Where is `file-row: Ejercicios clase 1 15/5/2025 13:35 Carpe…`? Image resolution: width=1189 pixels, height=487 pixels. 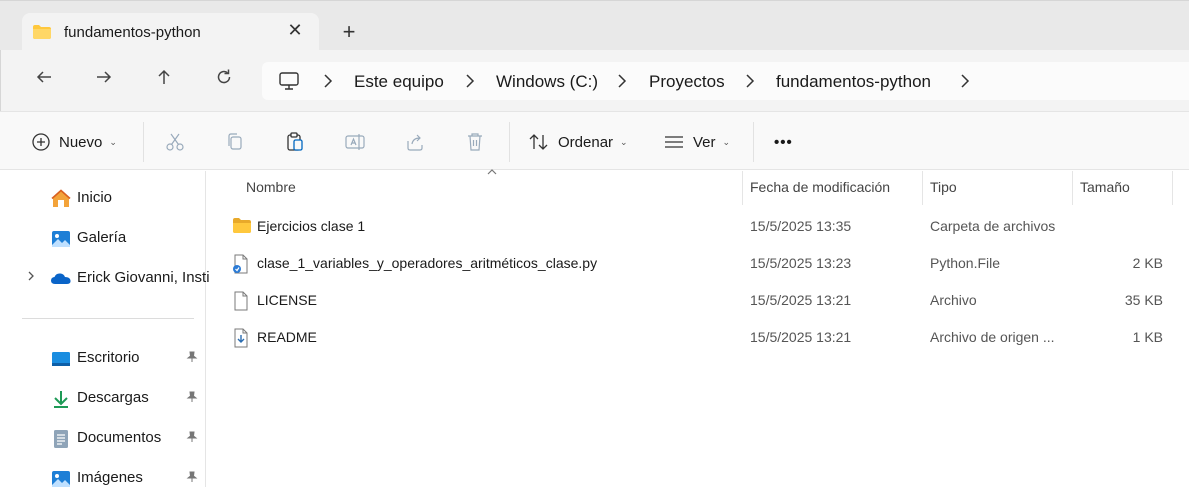
file-row: Ejercicios clase 1 15/5/2025 13:35 Carpe… is located at coordinates (698, 226).